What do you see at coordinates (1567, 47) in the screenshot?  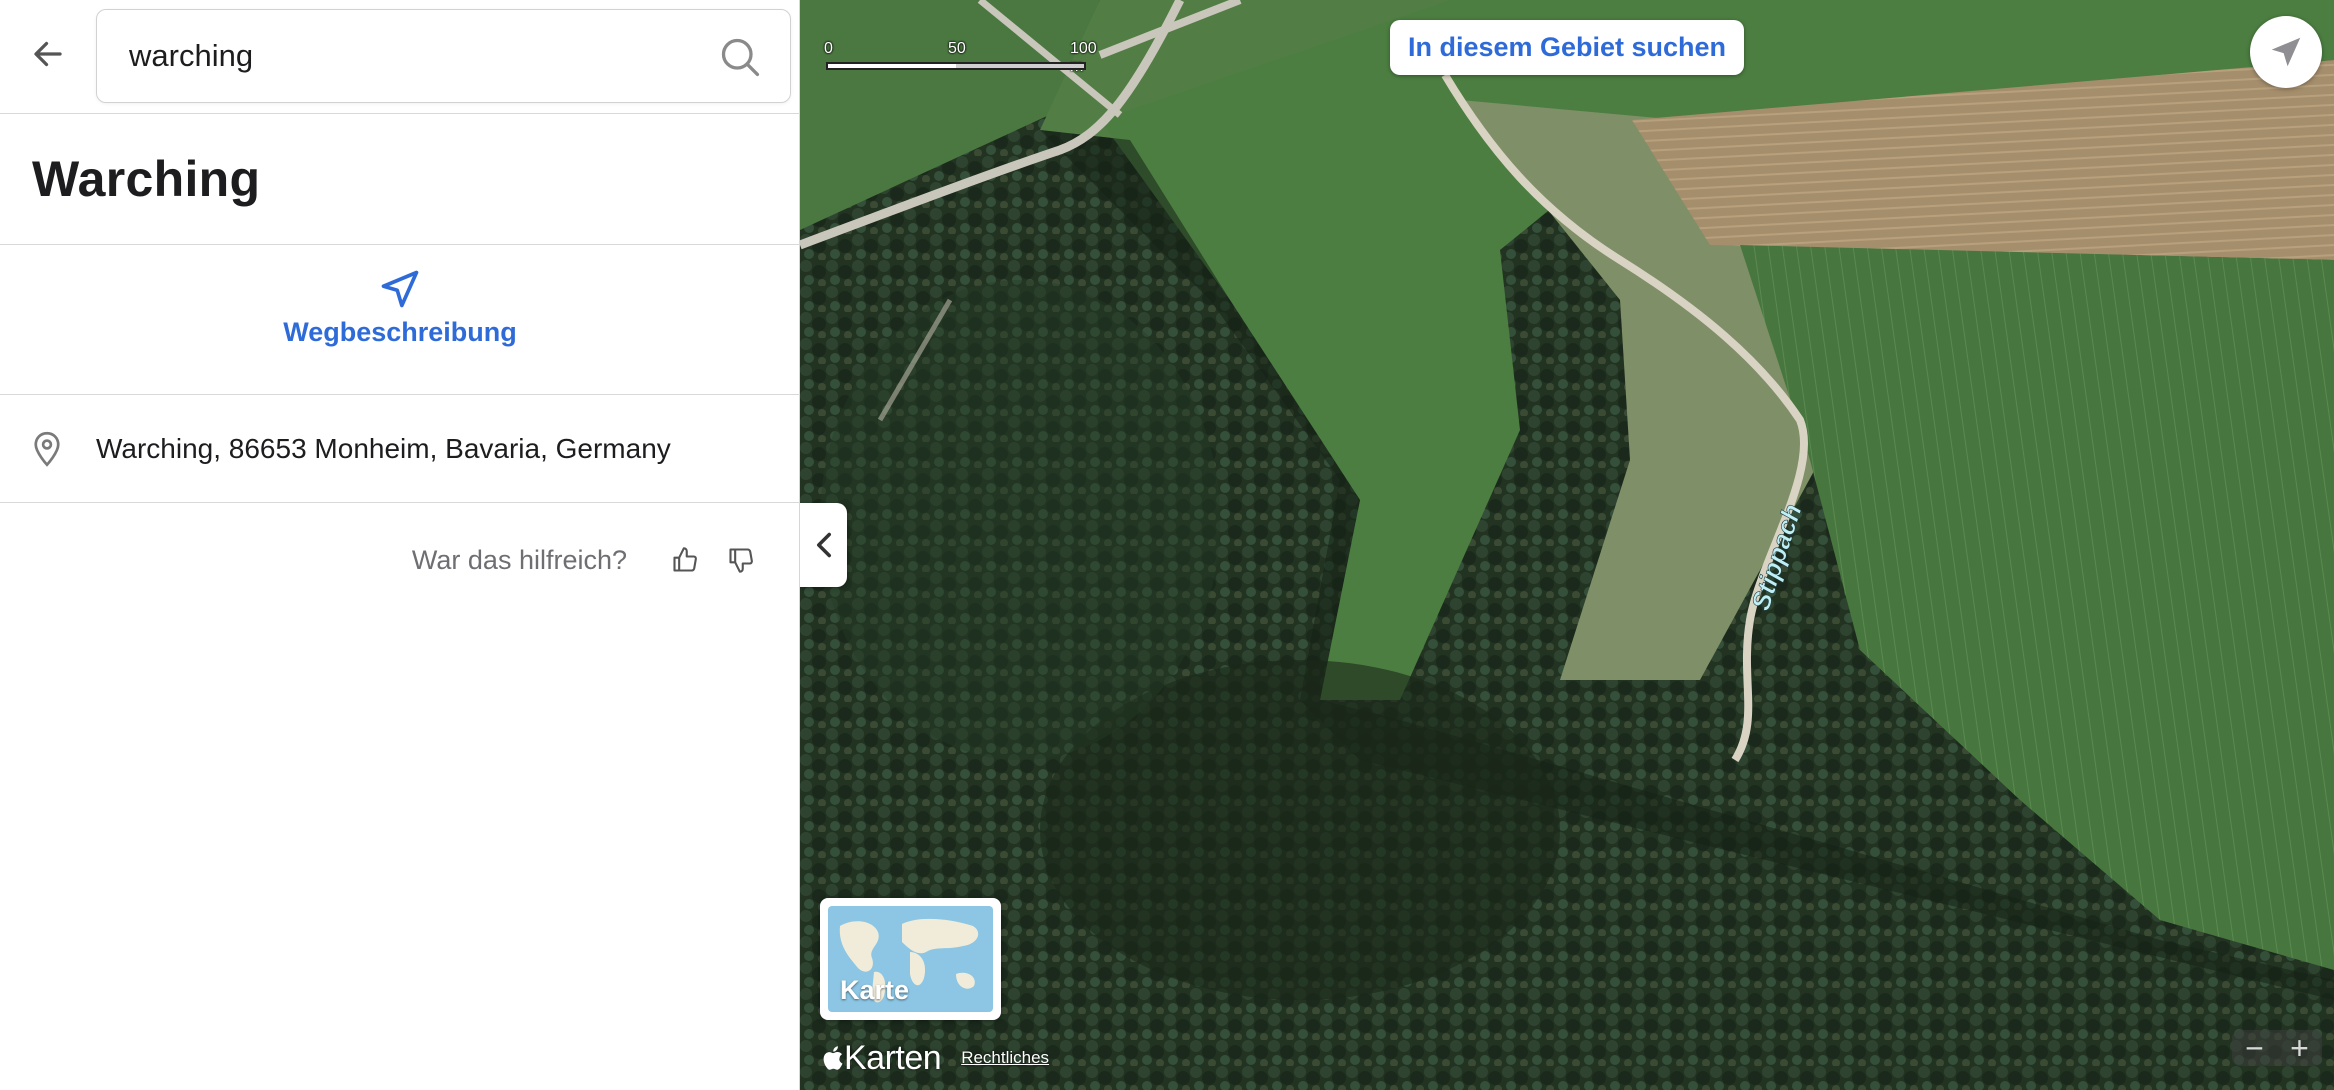 I see `search-this-area-button: In diesem Gebiet suchen` at bounding box center [1567, 47].